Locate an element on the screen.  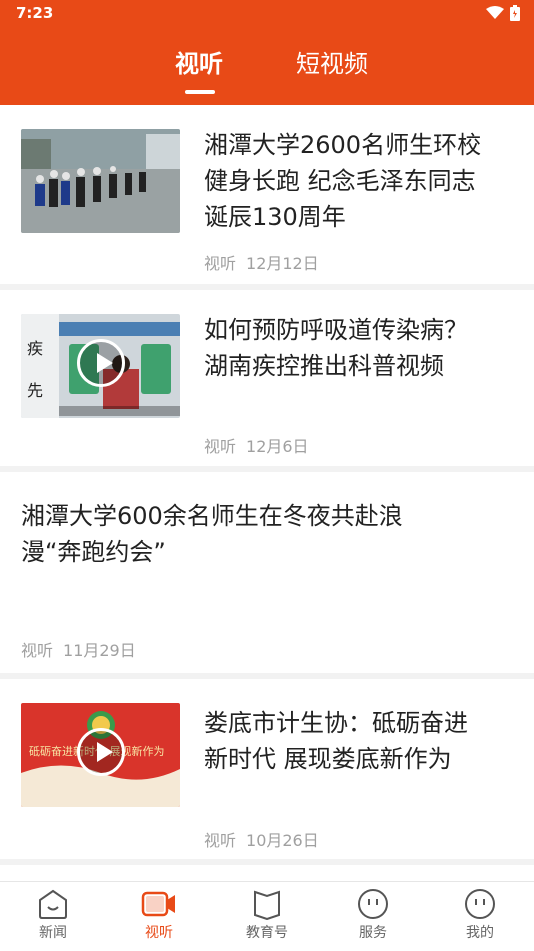
article-title: 湘潭大学2600名师生环校 健身长跑 纪念毛泽东同志 诞辰130周年 is located at coordinates (359, 181).